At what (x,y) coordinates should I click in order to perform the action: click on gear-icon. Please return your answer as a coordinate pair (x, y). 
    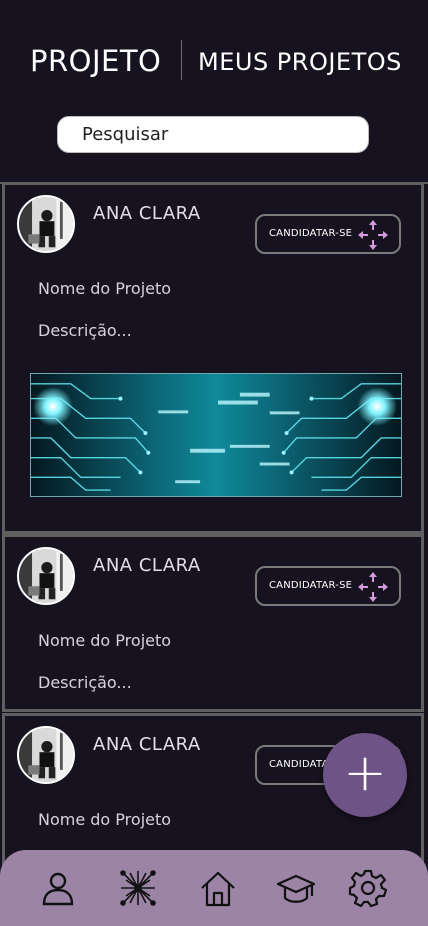
    Looking at the image, I should click on (368, 888).